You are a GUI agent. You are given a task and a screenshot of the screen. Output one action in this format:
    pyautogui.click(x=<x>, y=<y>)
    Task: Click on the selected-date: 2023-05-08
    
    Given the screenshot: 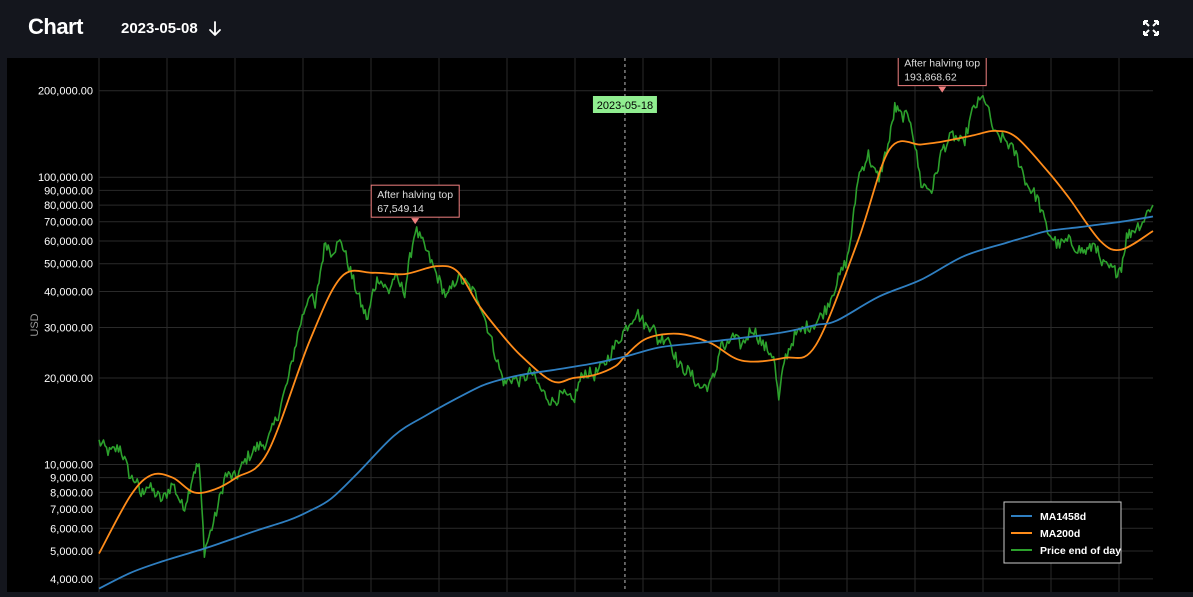 What is the action you would take?
    pyautogui.click(x=159, y=28)
    